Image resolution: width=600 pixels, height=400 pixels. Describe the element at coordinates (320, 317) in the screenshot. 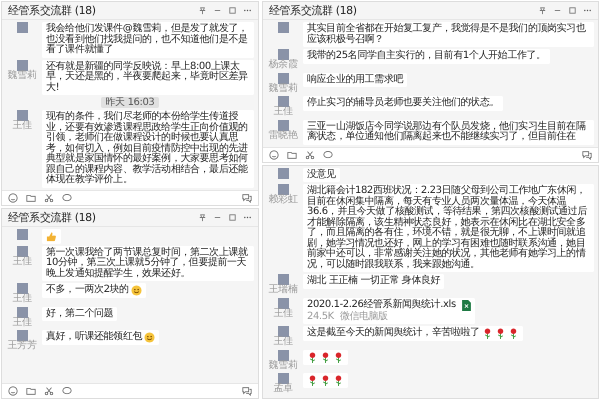

I see `file-size: 24.5K` at that location.